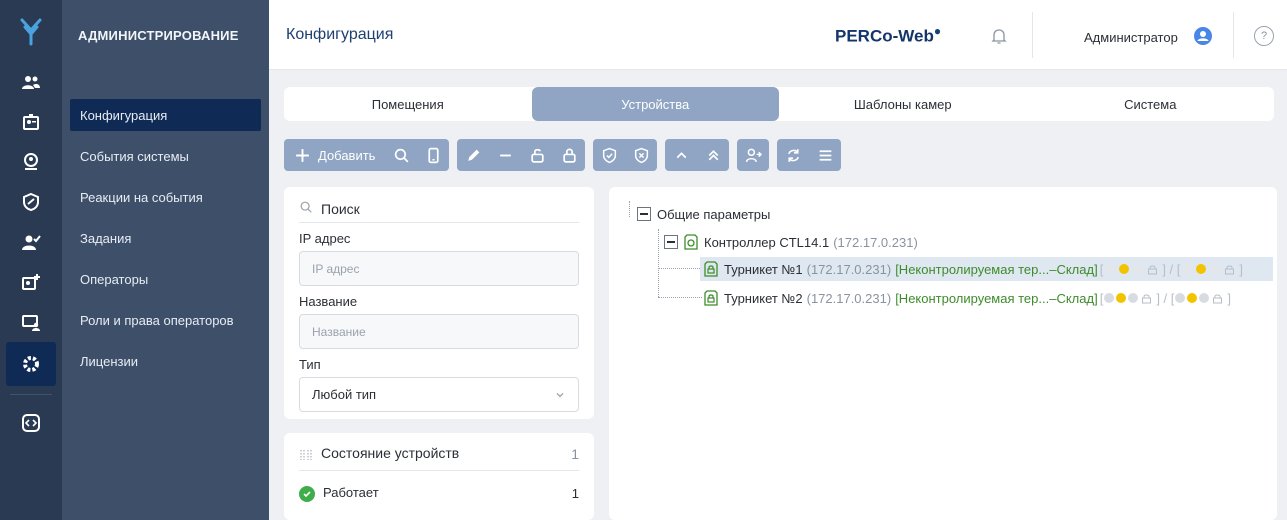 The width and height of the screenshot is (1287, 520). What do you see at coordinates (680, 268) in the screenshot?
I see `tree-connector` at bounding box center [680, 268].